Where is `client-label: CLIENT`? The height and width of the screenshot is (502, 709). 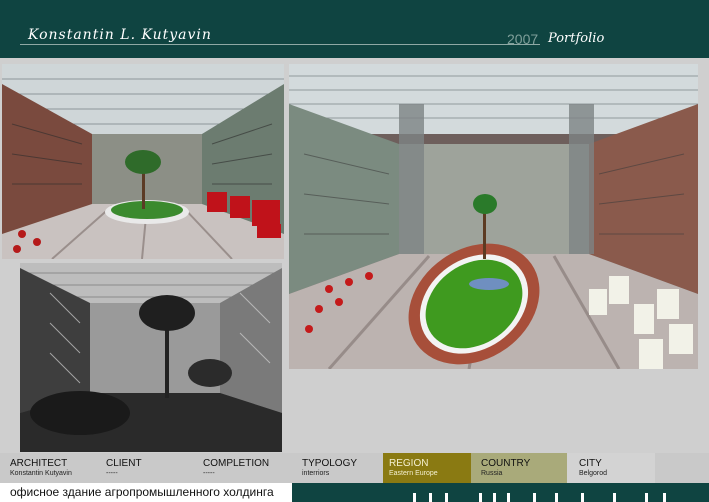 client-label: CLIENT is located at coordinates (124, 463).